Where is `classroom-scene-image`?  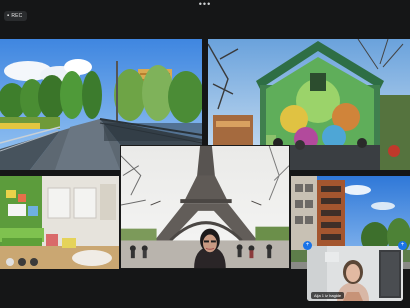 classroom-scene-image is located at coordinates (59, 222).